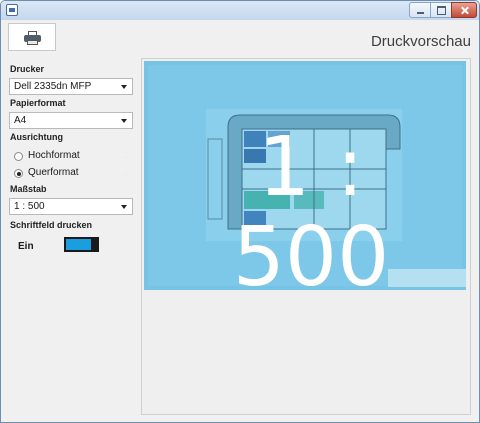 Image resolution: width=480 pixels, height=423 pixels. Describe the element at coordinates (53, 86) in the screenshot. I see `printer-select-value: Dell 2335dn MFP` at that location.